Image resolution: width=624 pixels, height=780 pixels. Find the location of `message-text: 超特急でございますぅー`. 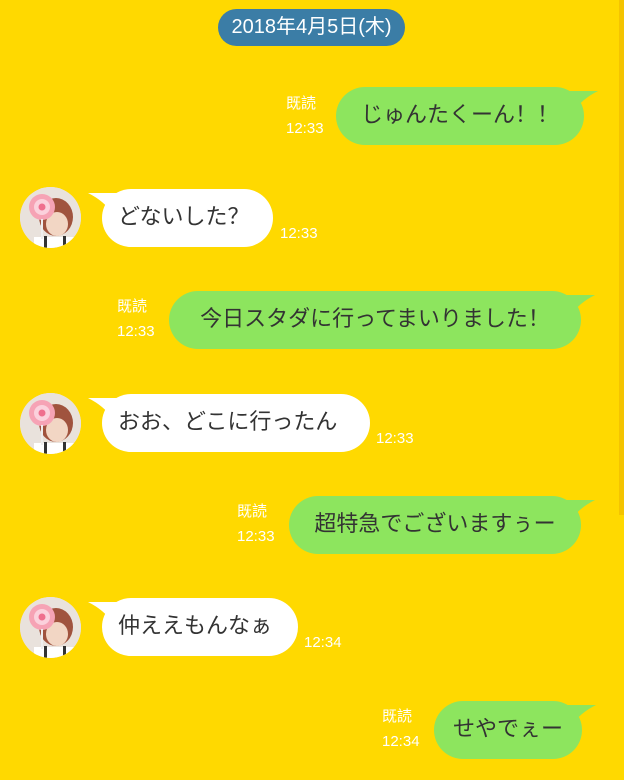

message-text: 超特急でございますぅー is located at coordinates (435, 524).